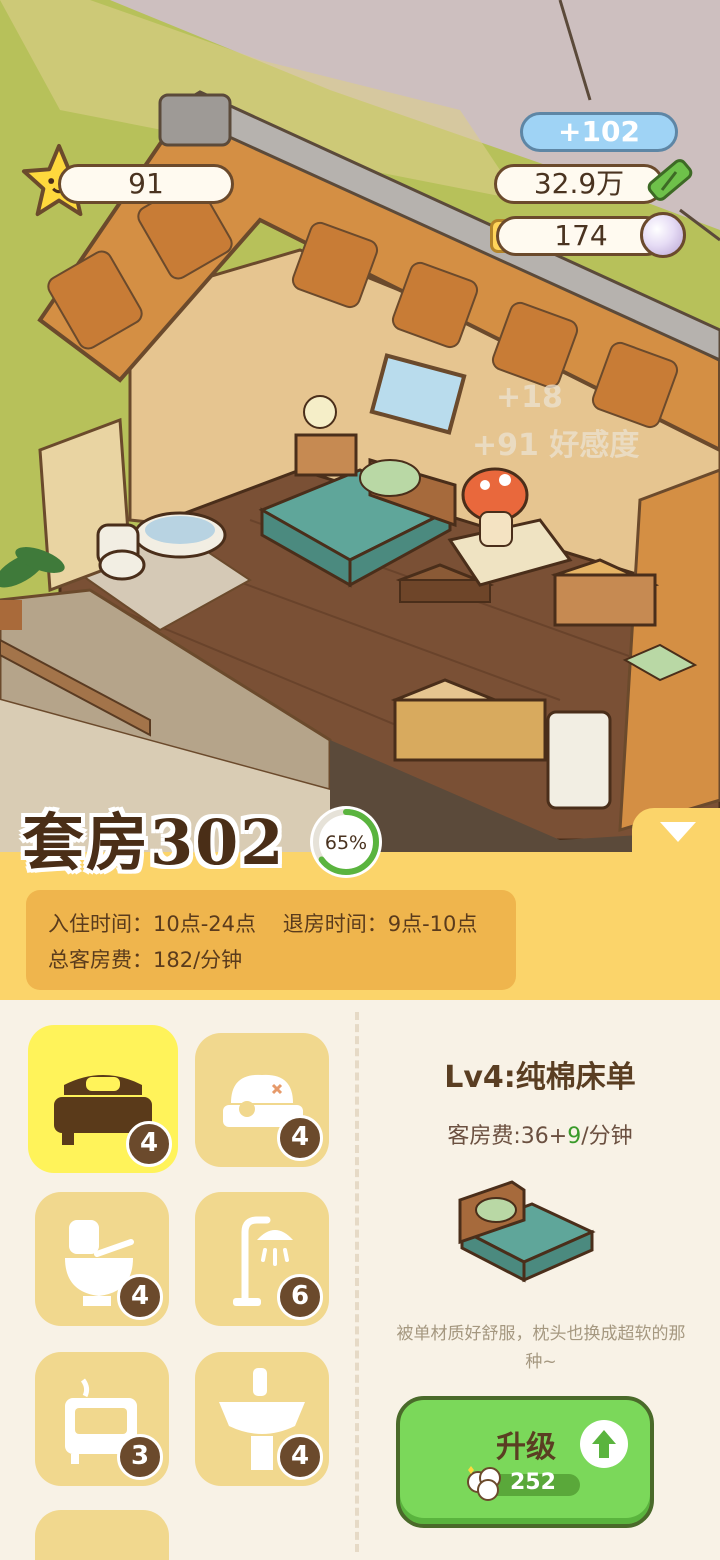 Image resolution: width=720 pixels, height=1560 pixels. What do you see at coordinates (527, 1231) in the screenshot?
I see `bed-preview-image` at bounding box center [527, 1231].